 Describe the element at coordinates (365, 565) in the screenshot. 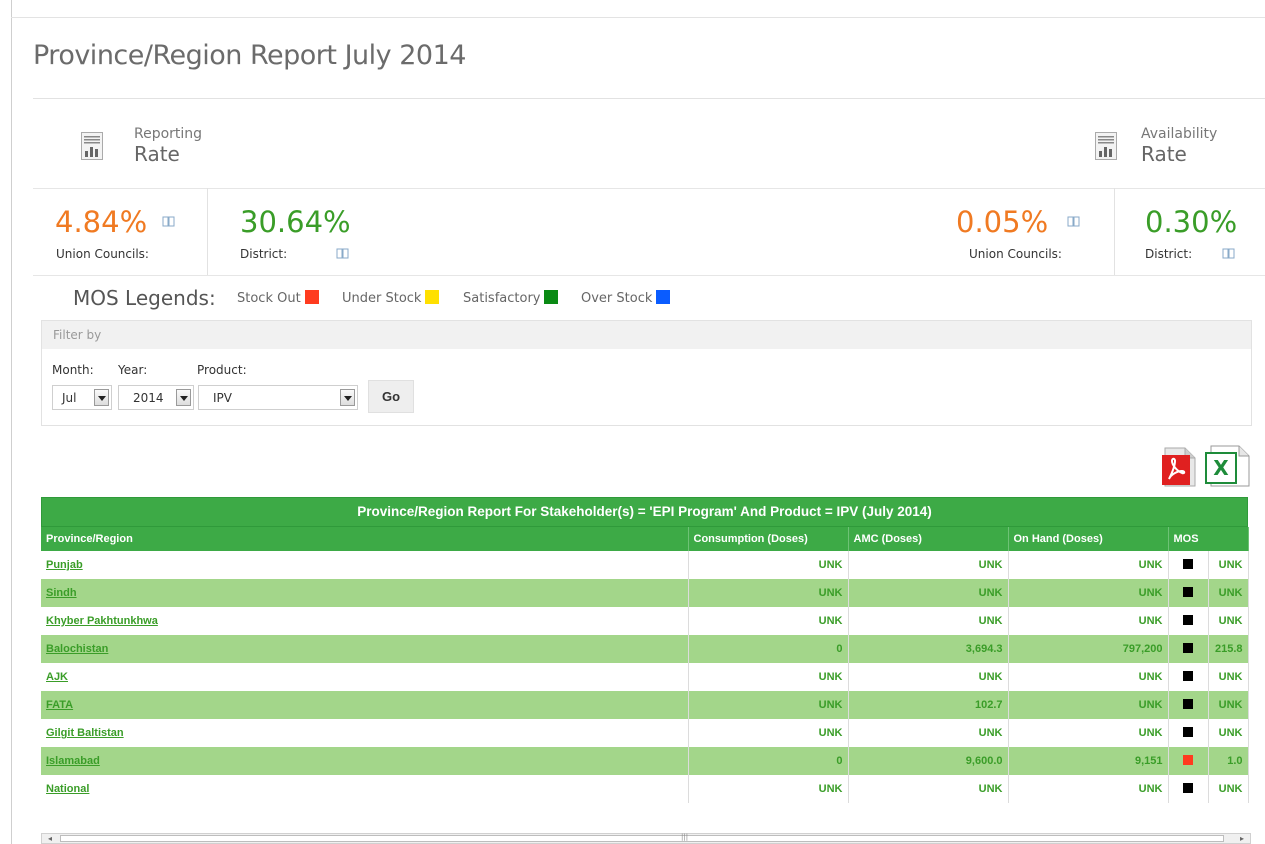

I see `province-cell: Punjab` at that location.